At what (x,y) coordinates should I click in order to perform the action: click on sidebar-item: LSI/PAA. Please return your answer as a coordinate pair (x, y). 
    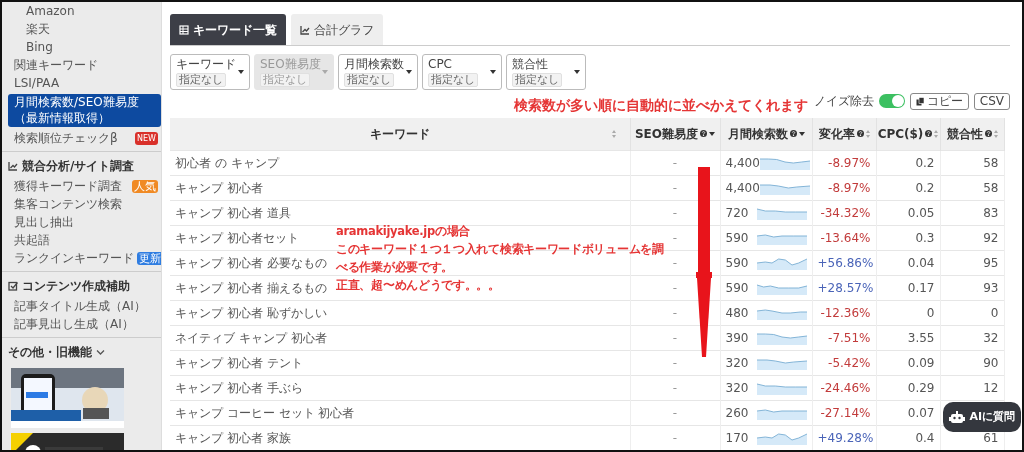
    Looking at the image, I should click on (81, 83).